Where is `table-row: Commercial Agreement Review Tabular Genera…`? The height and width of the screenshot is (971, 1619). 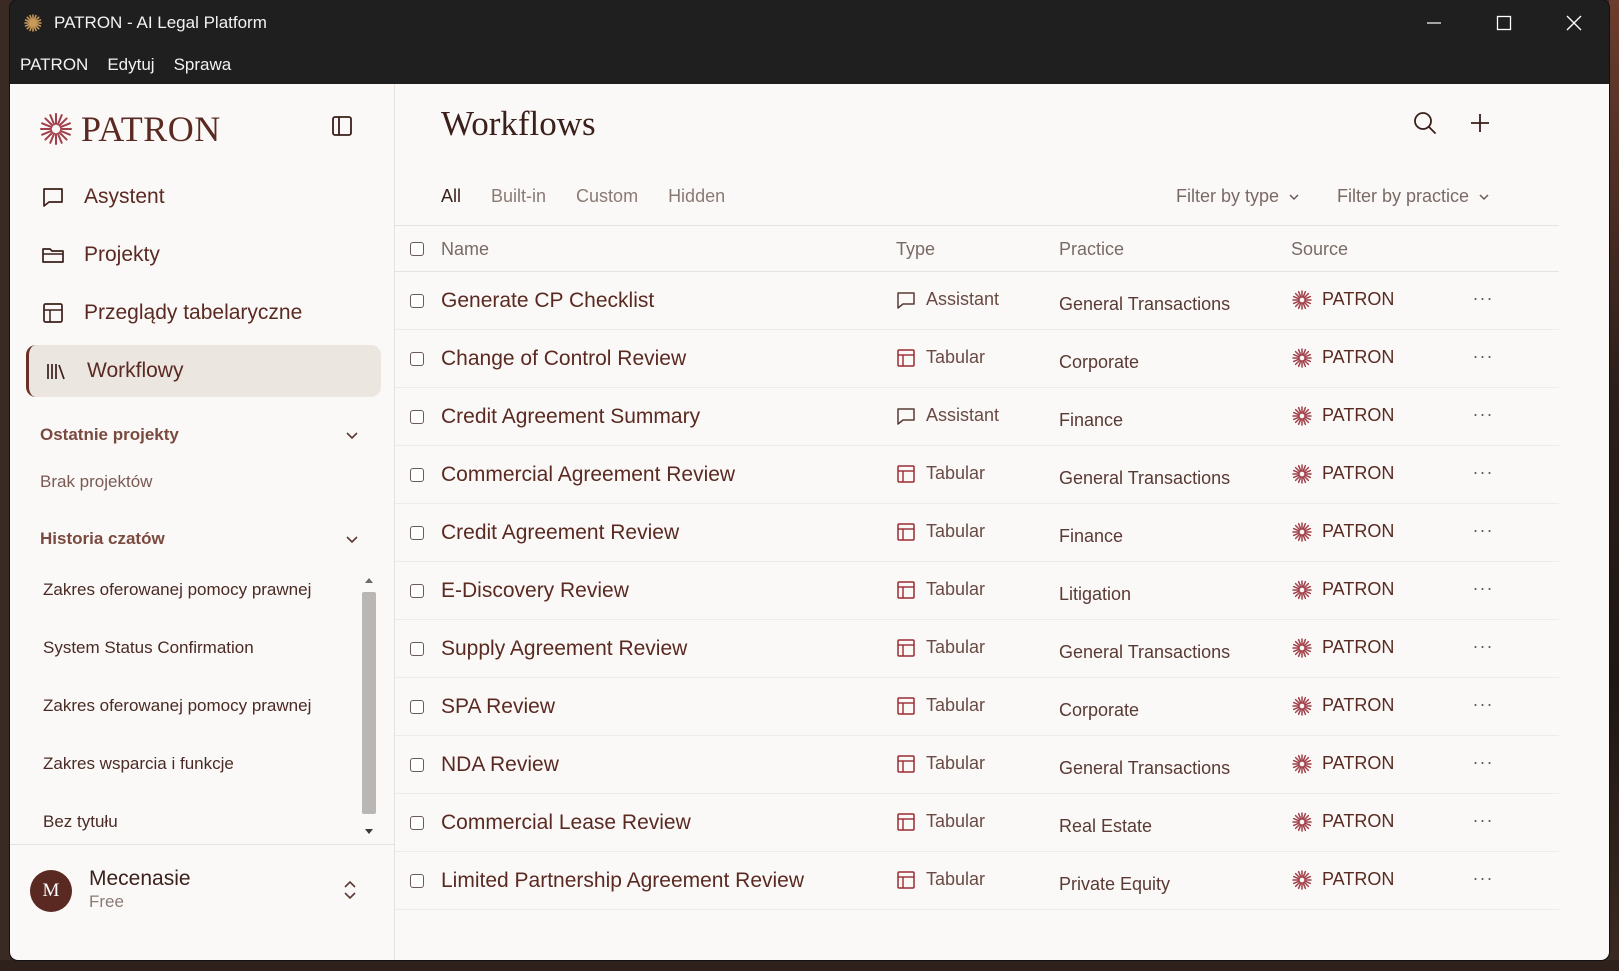
table-row: Commercial Agreement Review Tabular Genera… is located at coordinates (977, 475).